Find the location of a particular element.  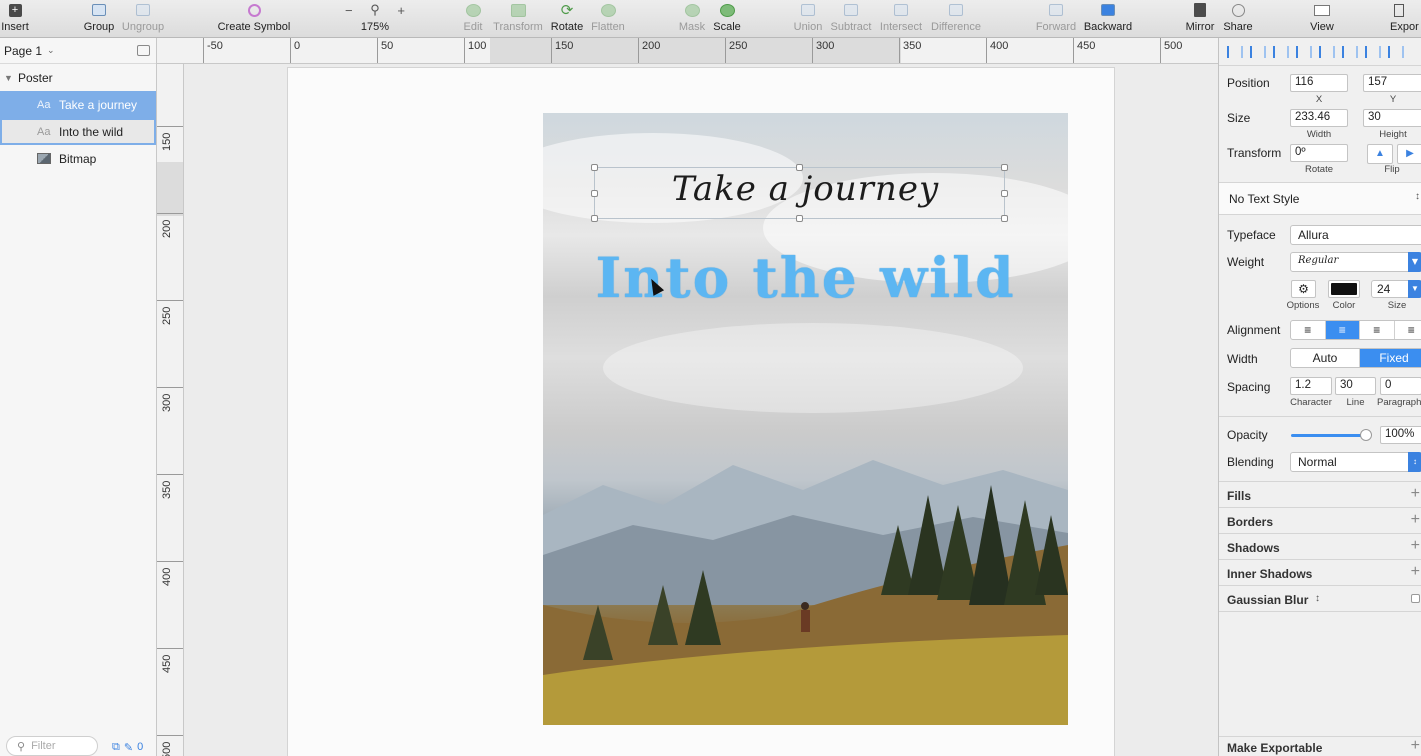

borders-section: Borders + is located at coordinates (1320, 521).